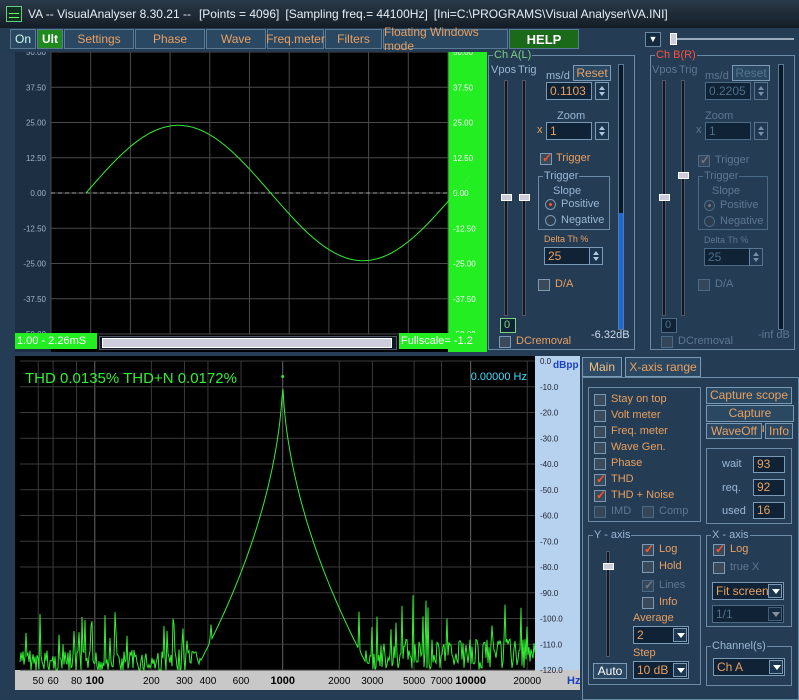 The image size is (799, 700). I want to click on stay-on-top-checkbox, so click(600, 400).